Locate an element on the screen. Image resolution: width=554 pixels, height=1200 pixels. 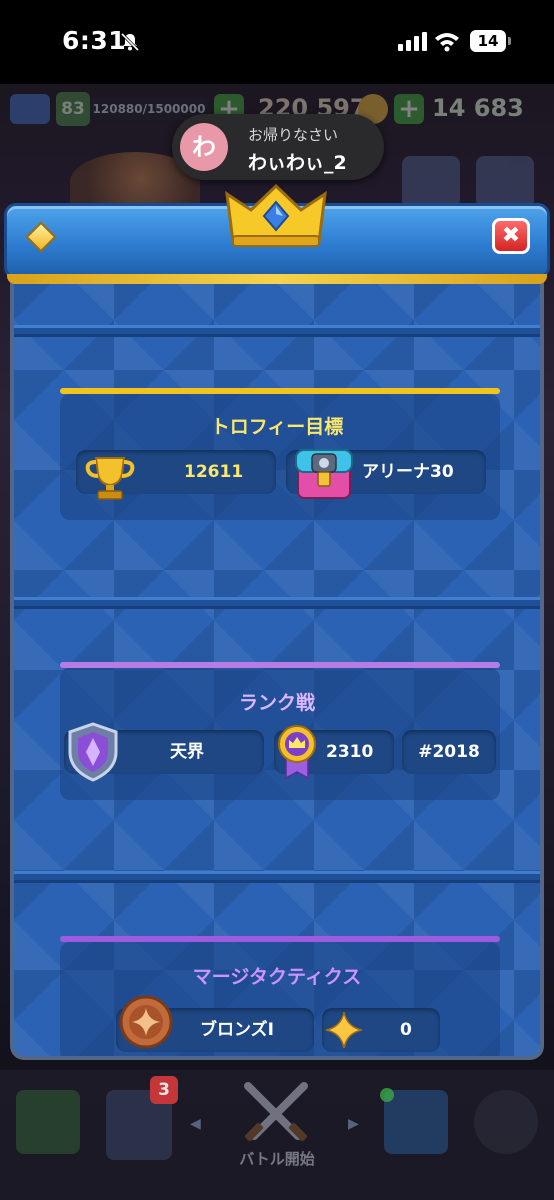
news-icon is located at coordinates (431, 182).